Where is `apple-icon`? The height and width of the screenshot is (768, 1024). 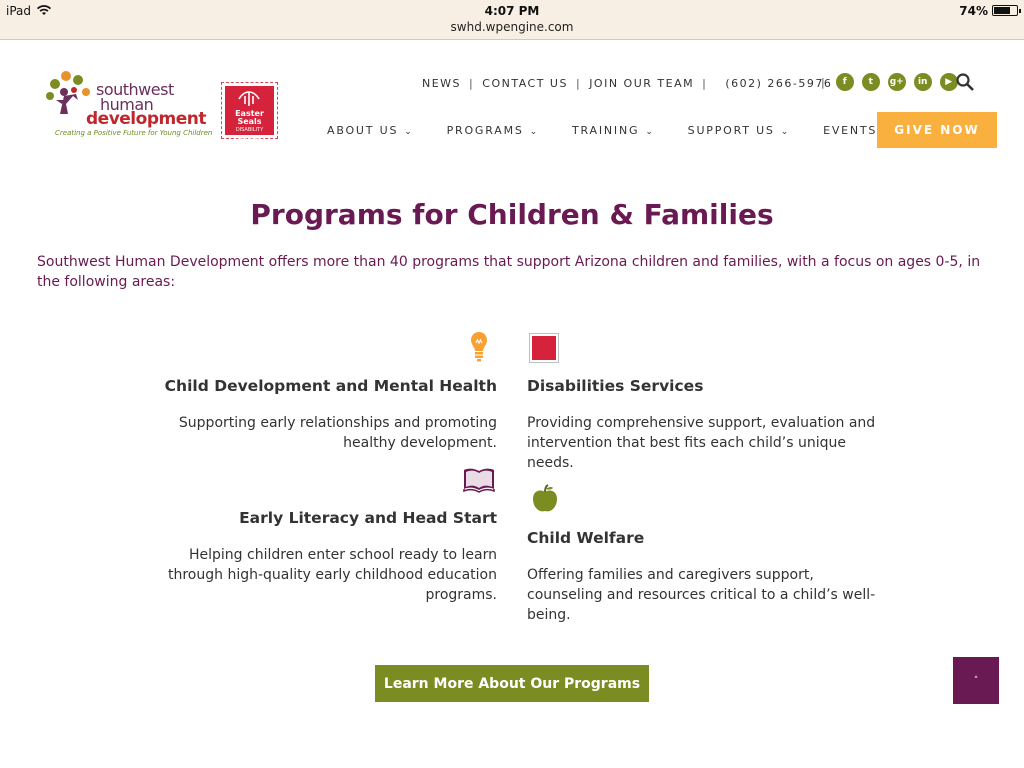
apple-icon is located at coordinates (545, 498).